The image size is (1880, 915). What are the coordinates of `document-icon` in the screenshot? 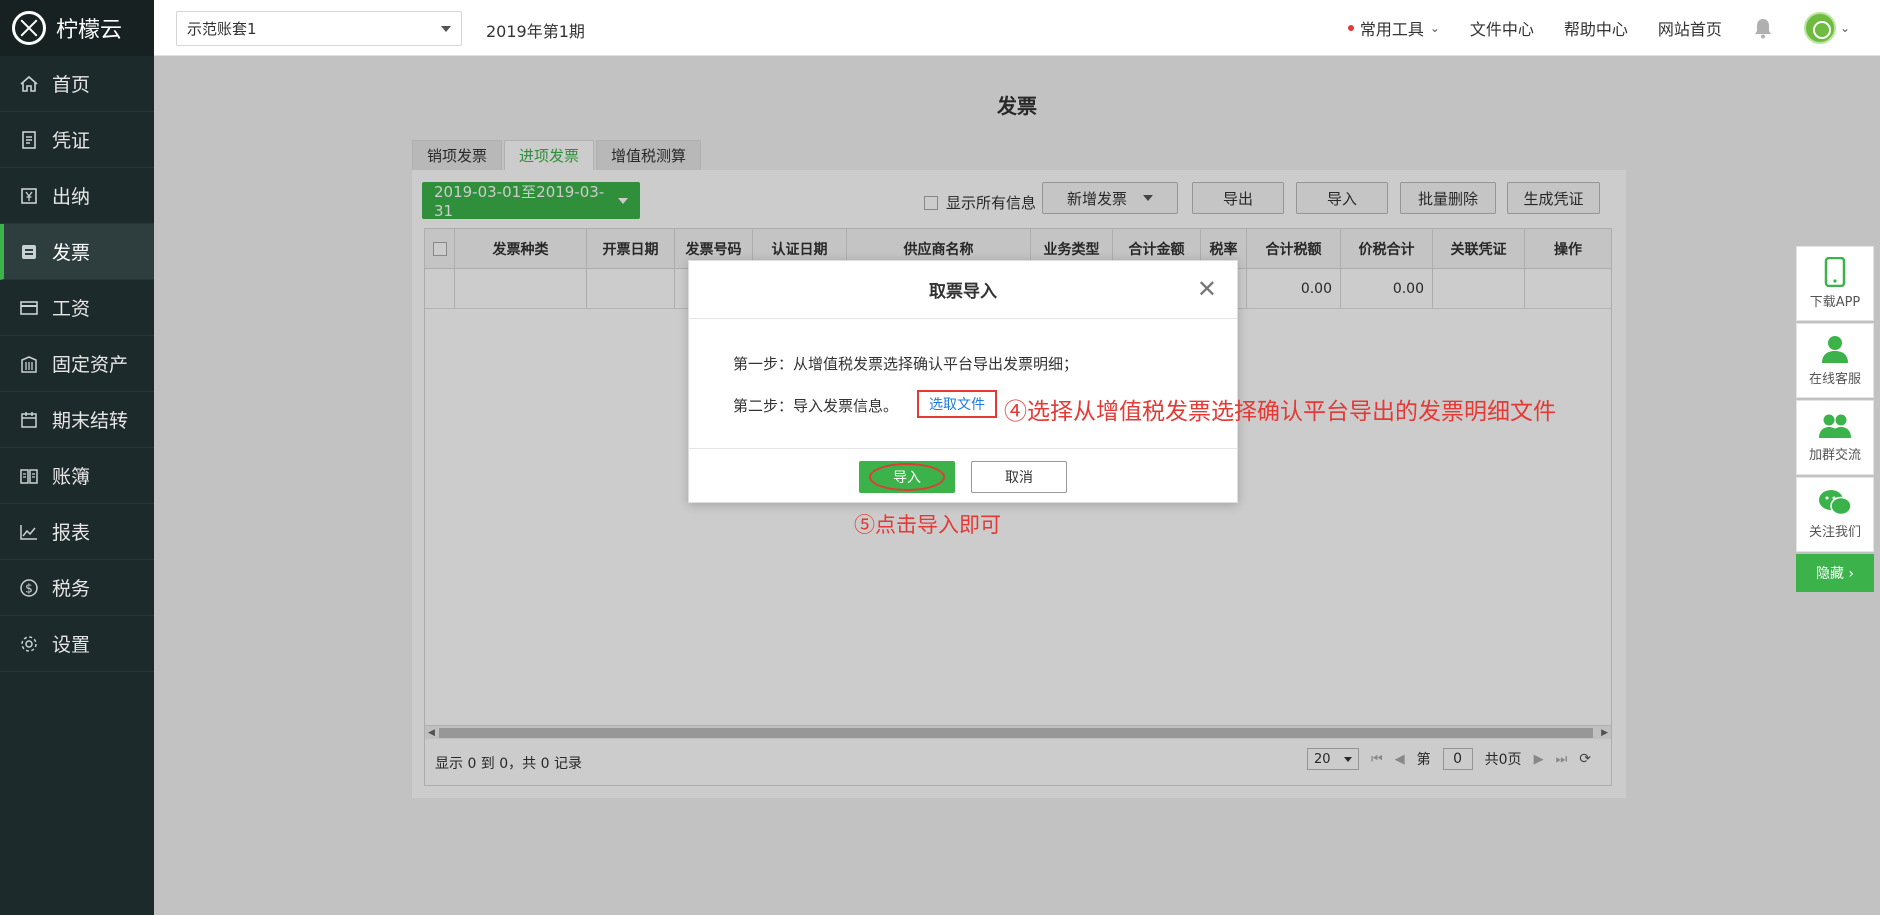 It's located at (29, 140).